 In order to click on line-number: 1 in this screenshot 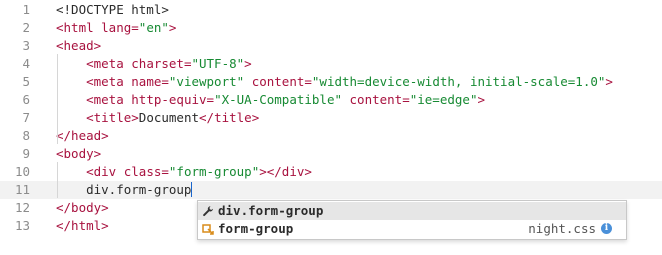, I will do `click(26, 9)`.